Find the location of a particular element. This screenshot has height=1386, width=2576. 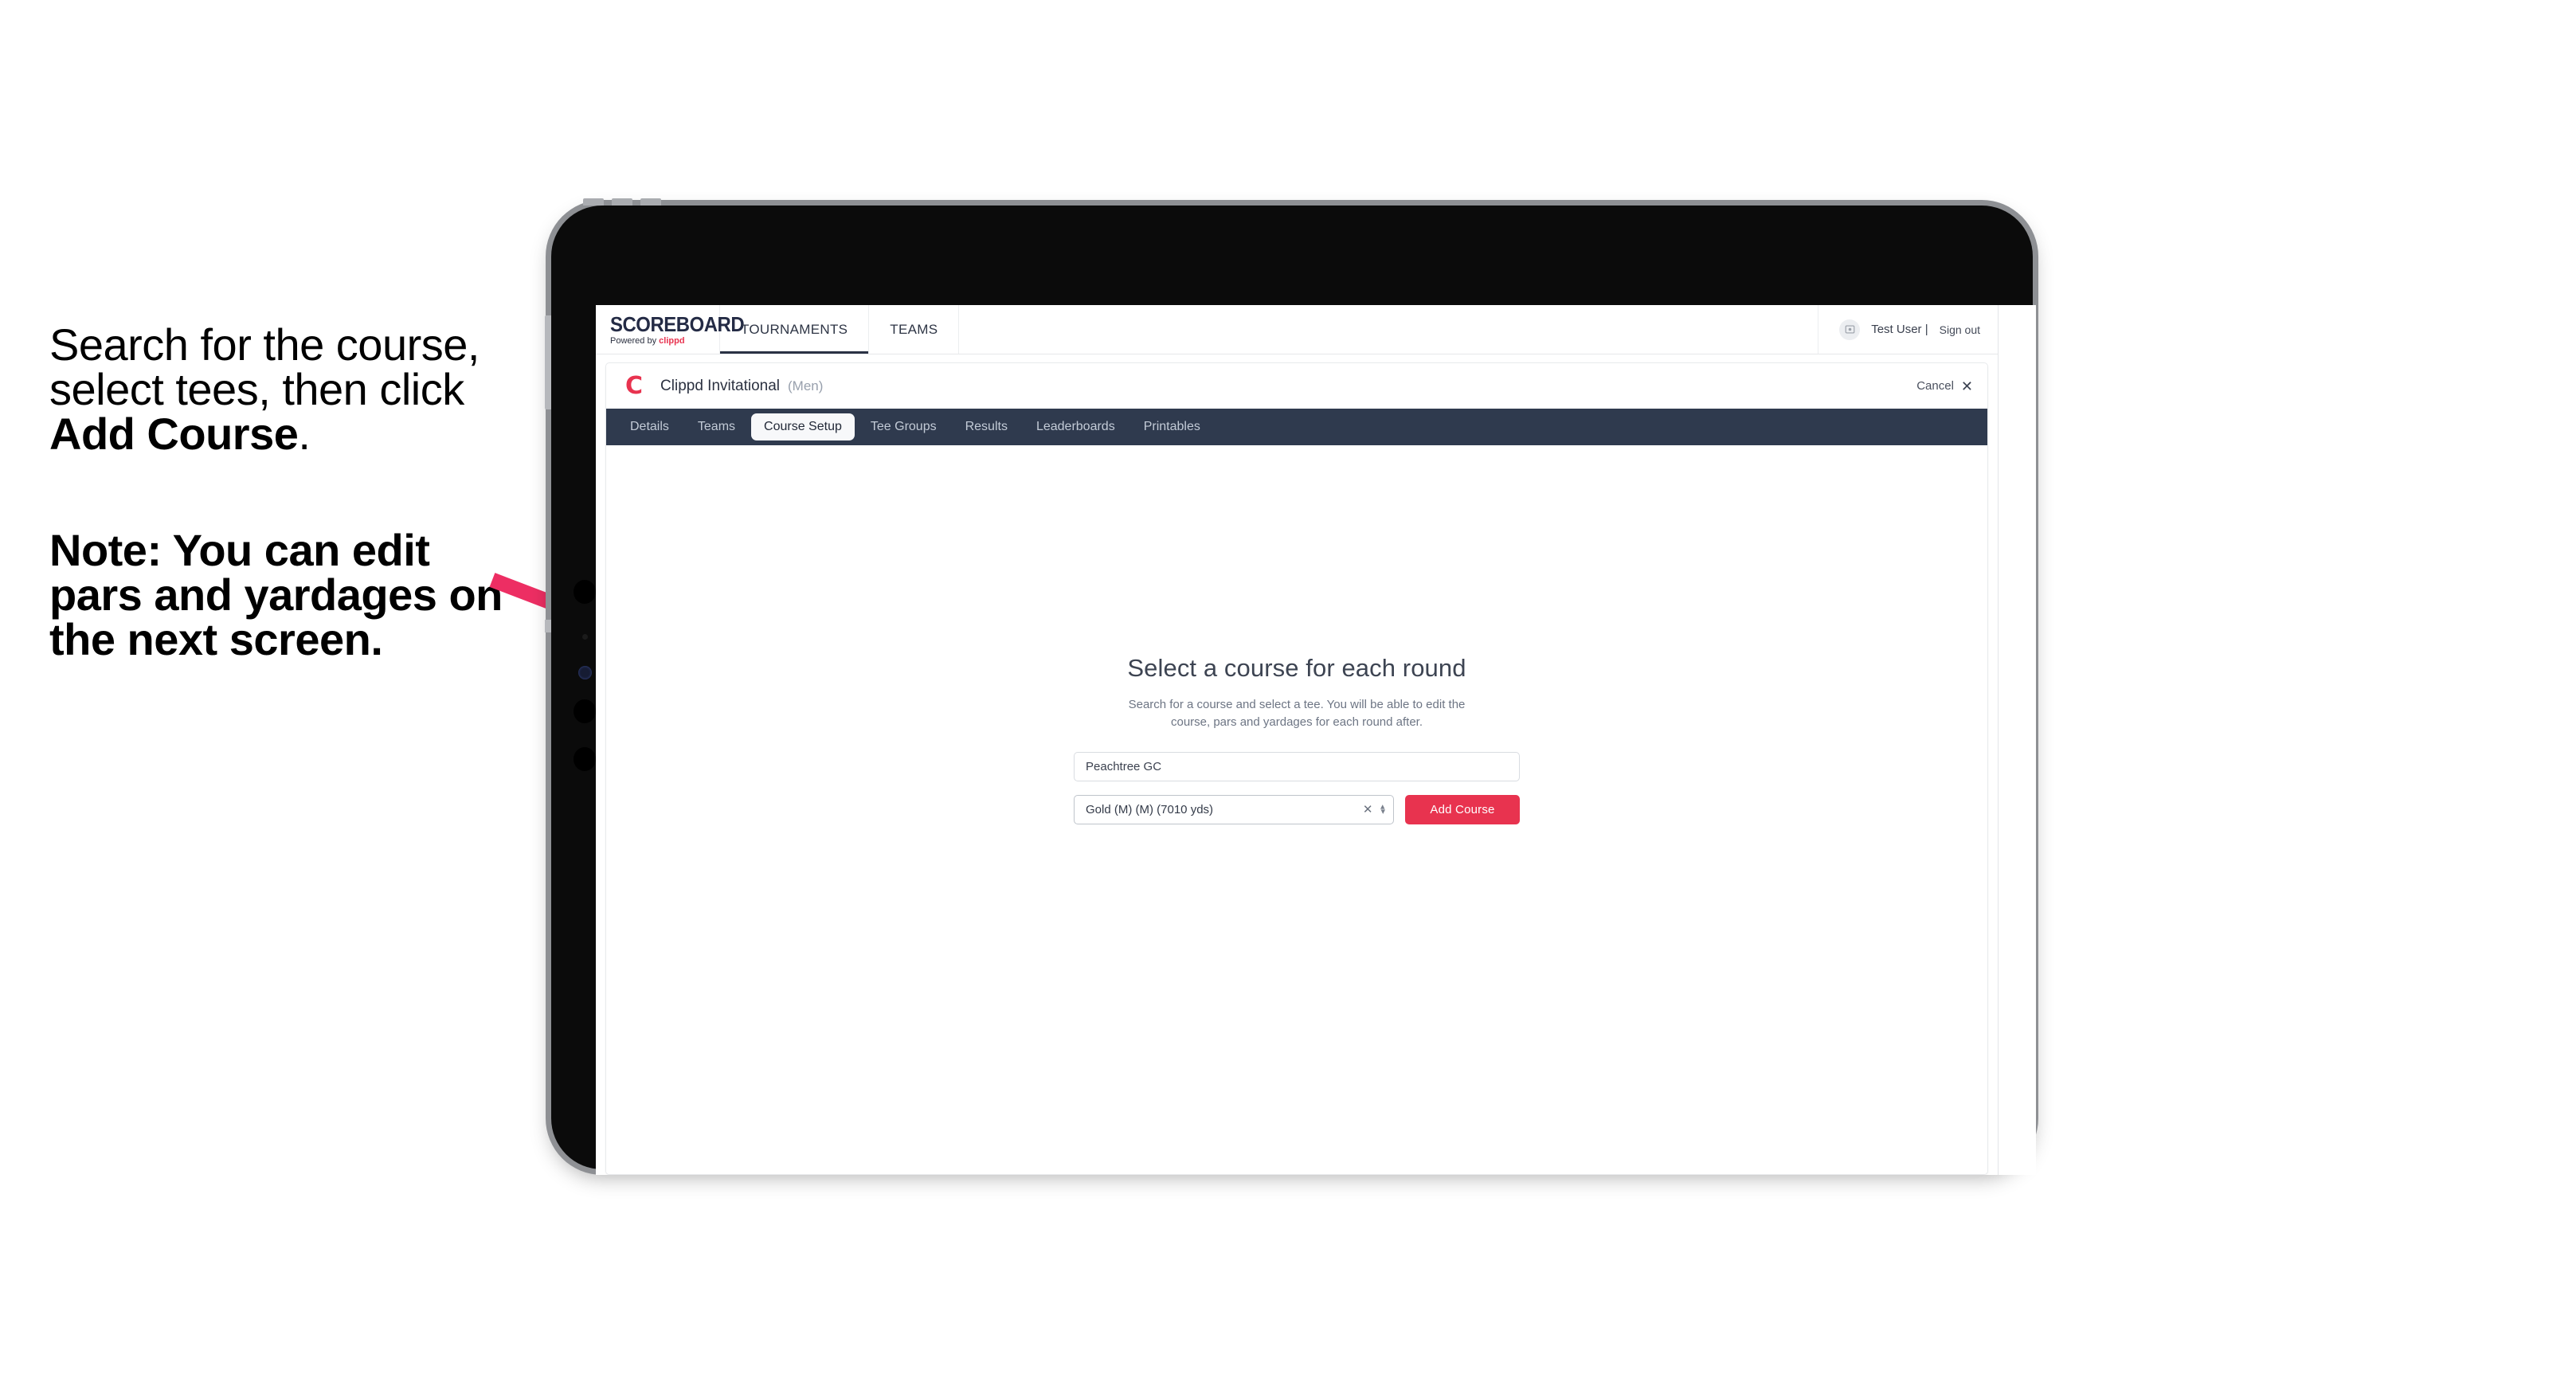

tab-tee-groups-label: Tee Groups is located at coordinates (903, 426).